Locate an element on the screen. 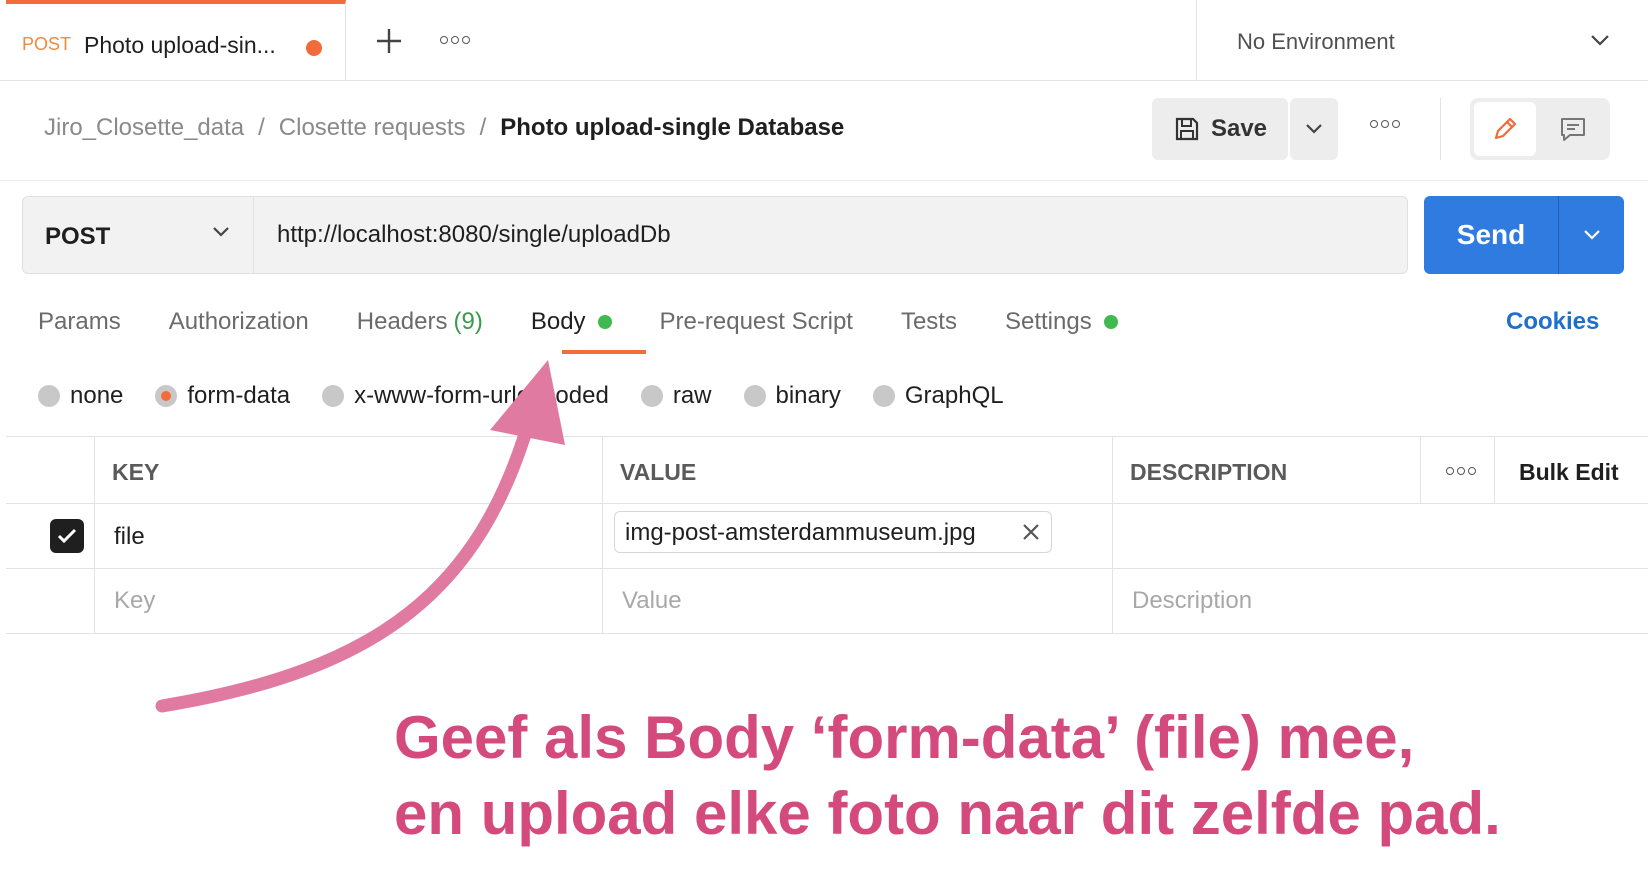 The image size is (1648, 896). radio-label: raw is located at coordinates (692, 395).